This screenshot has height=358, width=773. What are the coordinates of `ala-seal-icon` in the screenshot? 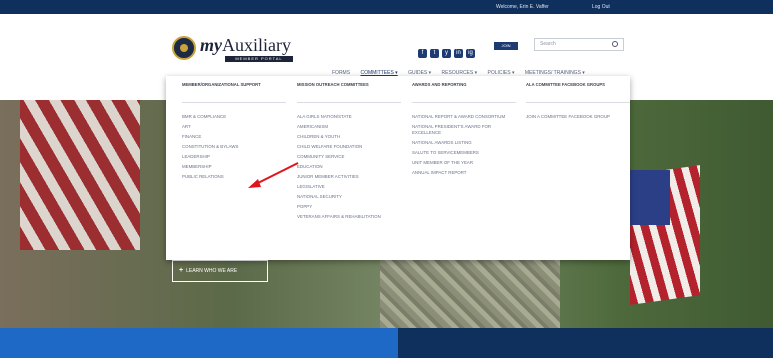 It's located at (184, 48).